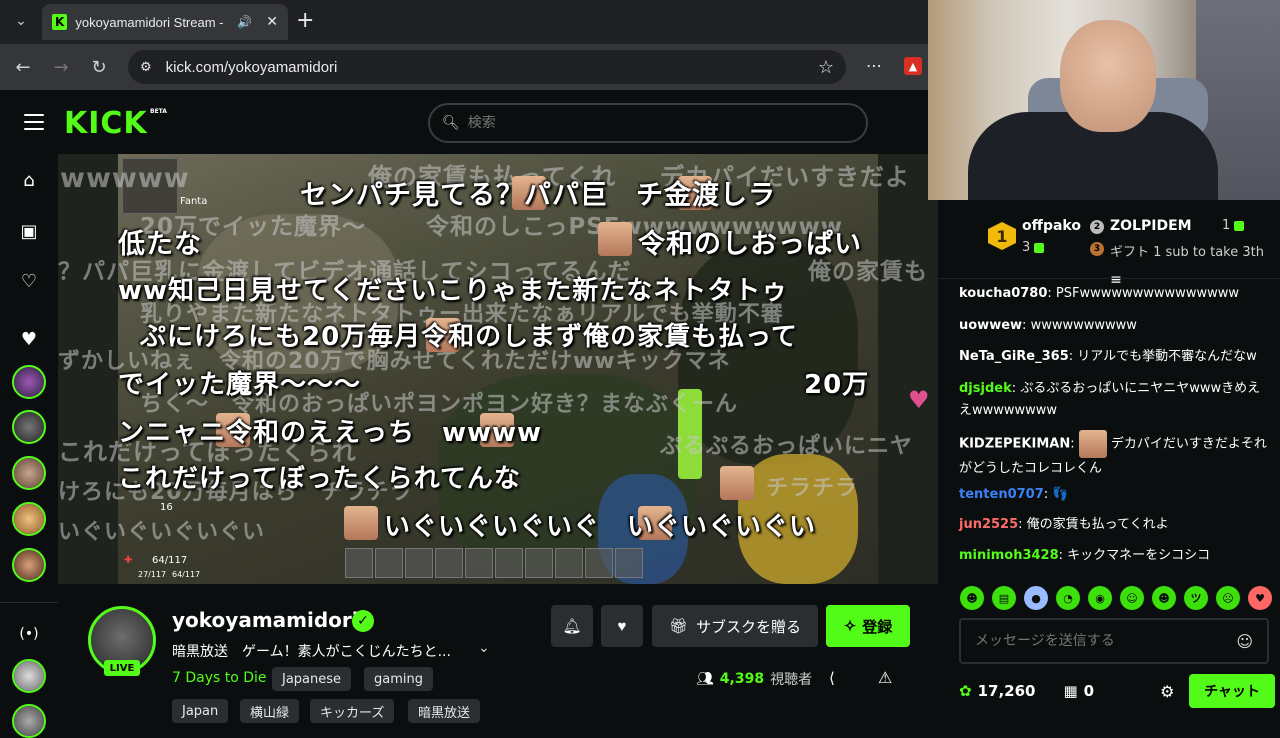 This screenshot has width=1280, height=738. I want to click on following-heart-icon: ♡, so click(29, 281).